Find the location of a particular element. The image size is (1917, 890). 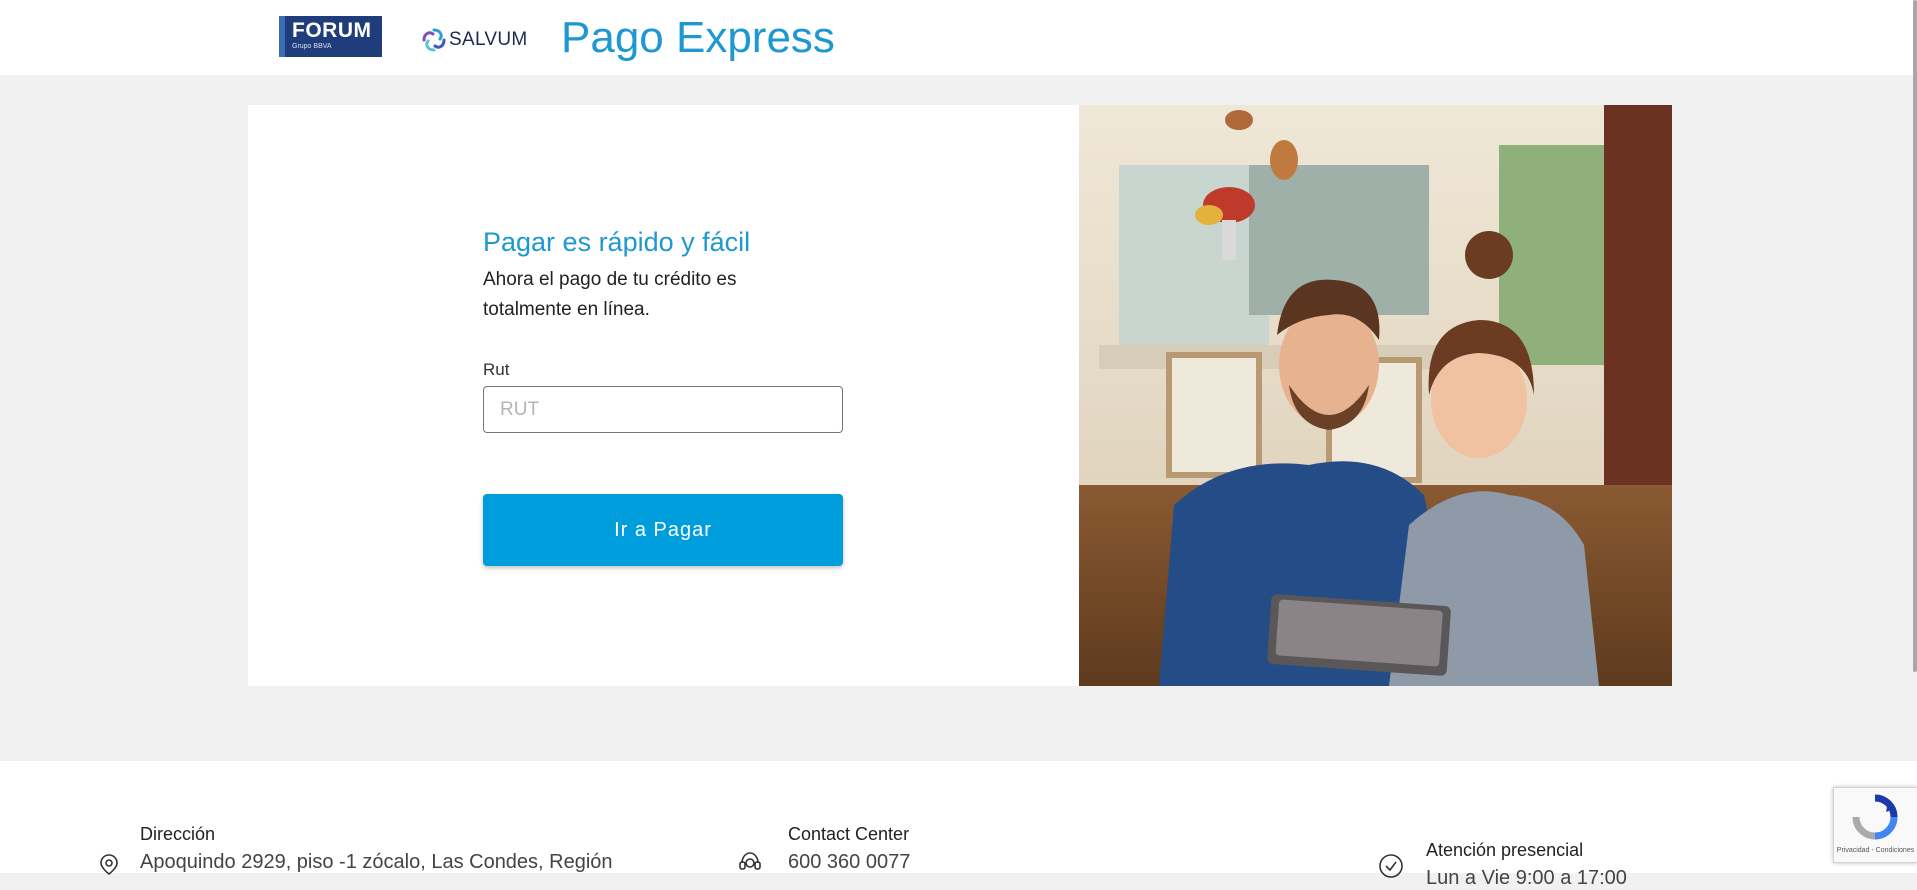

salvum-swirl-icon is located at coordinates (434, 40).